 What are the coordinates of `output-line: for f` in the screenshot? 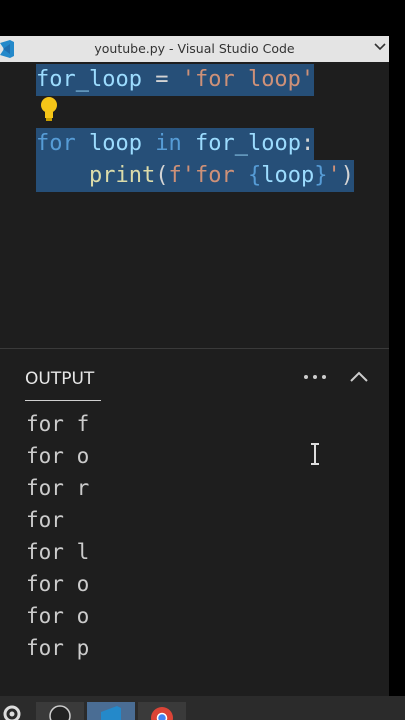 It's located at (58, 424).